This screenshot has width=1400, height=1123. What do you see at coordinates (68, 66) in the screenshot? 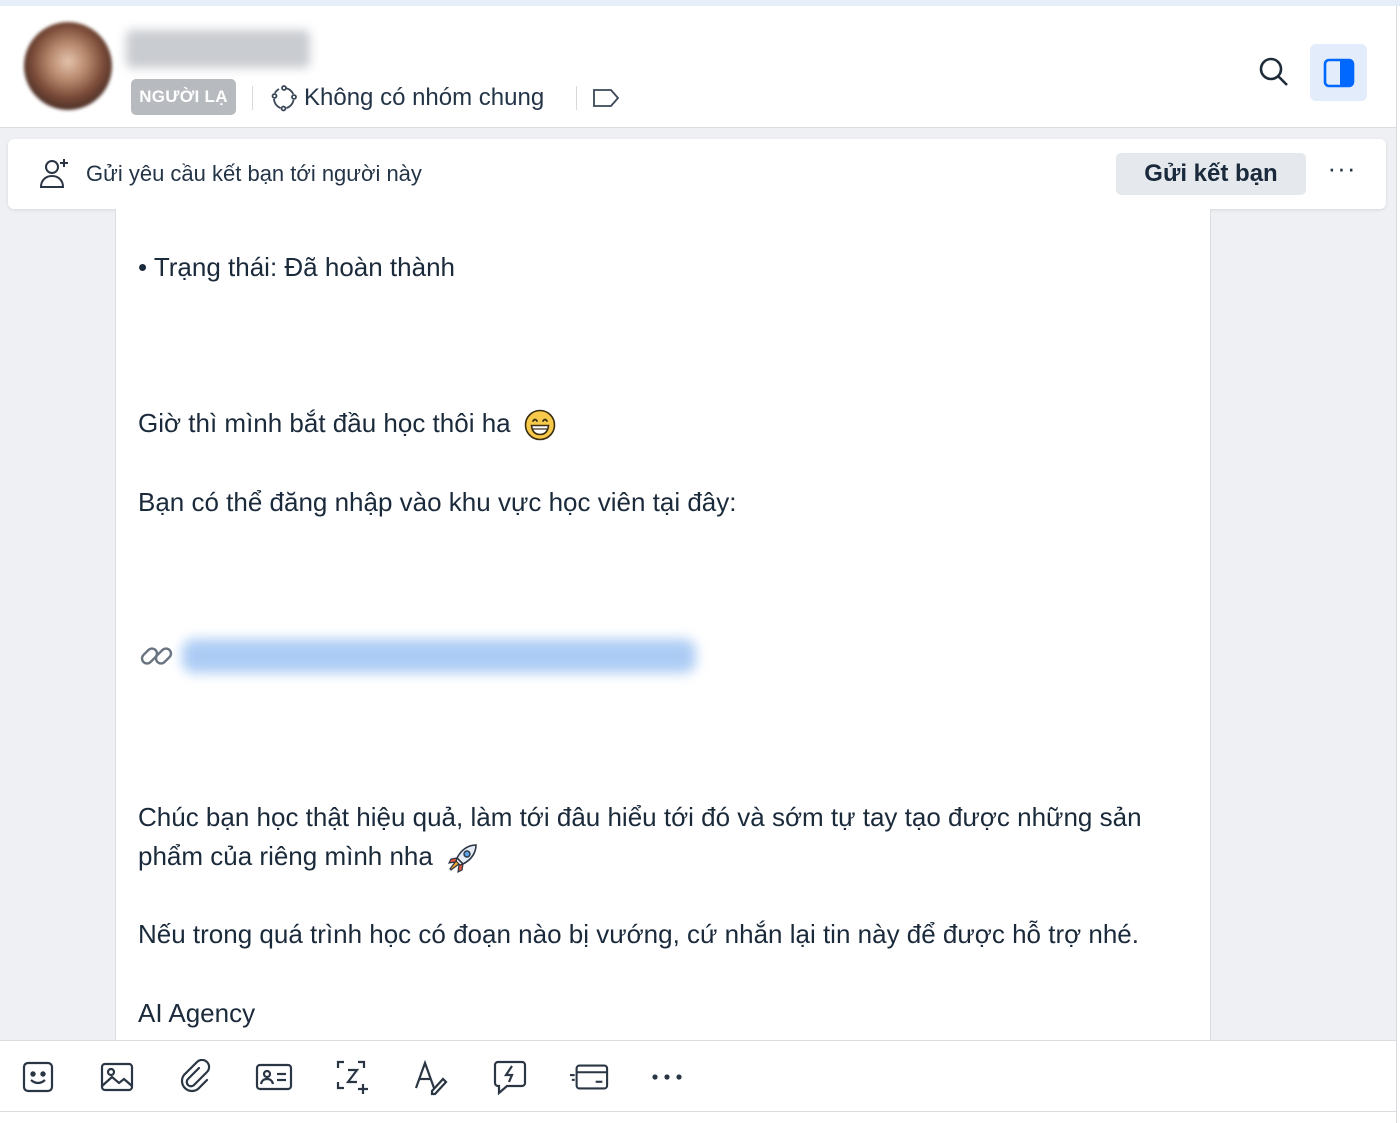
I see `avatar` at bounding box center [68, 66].